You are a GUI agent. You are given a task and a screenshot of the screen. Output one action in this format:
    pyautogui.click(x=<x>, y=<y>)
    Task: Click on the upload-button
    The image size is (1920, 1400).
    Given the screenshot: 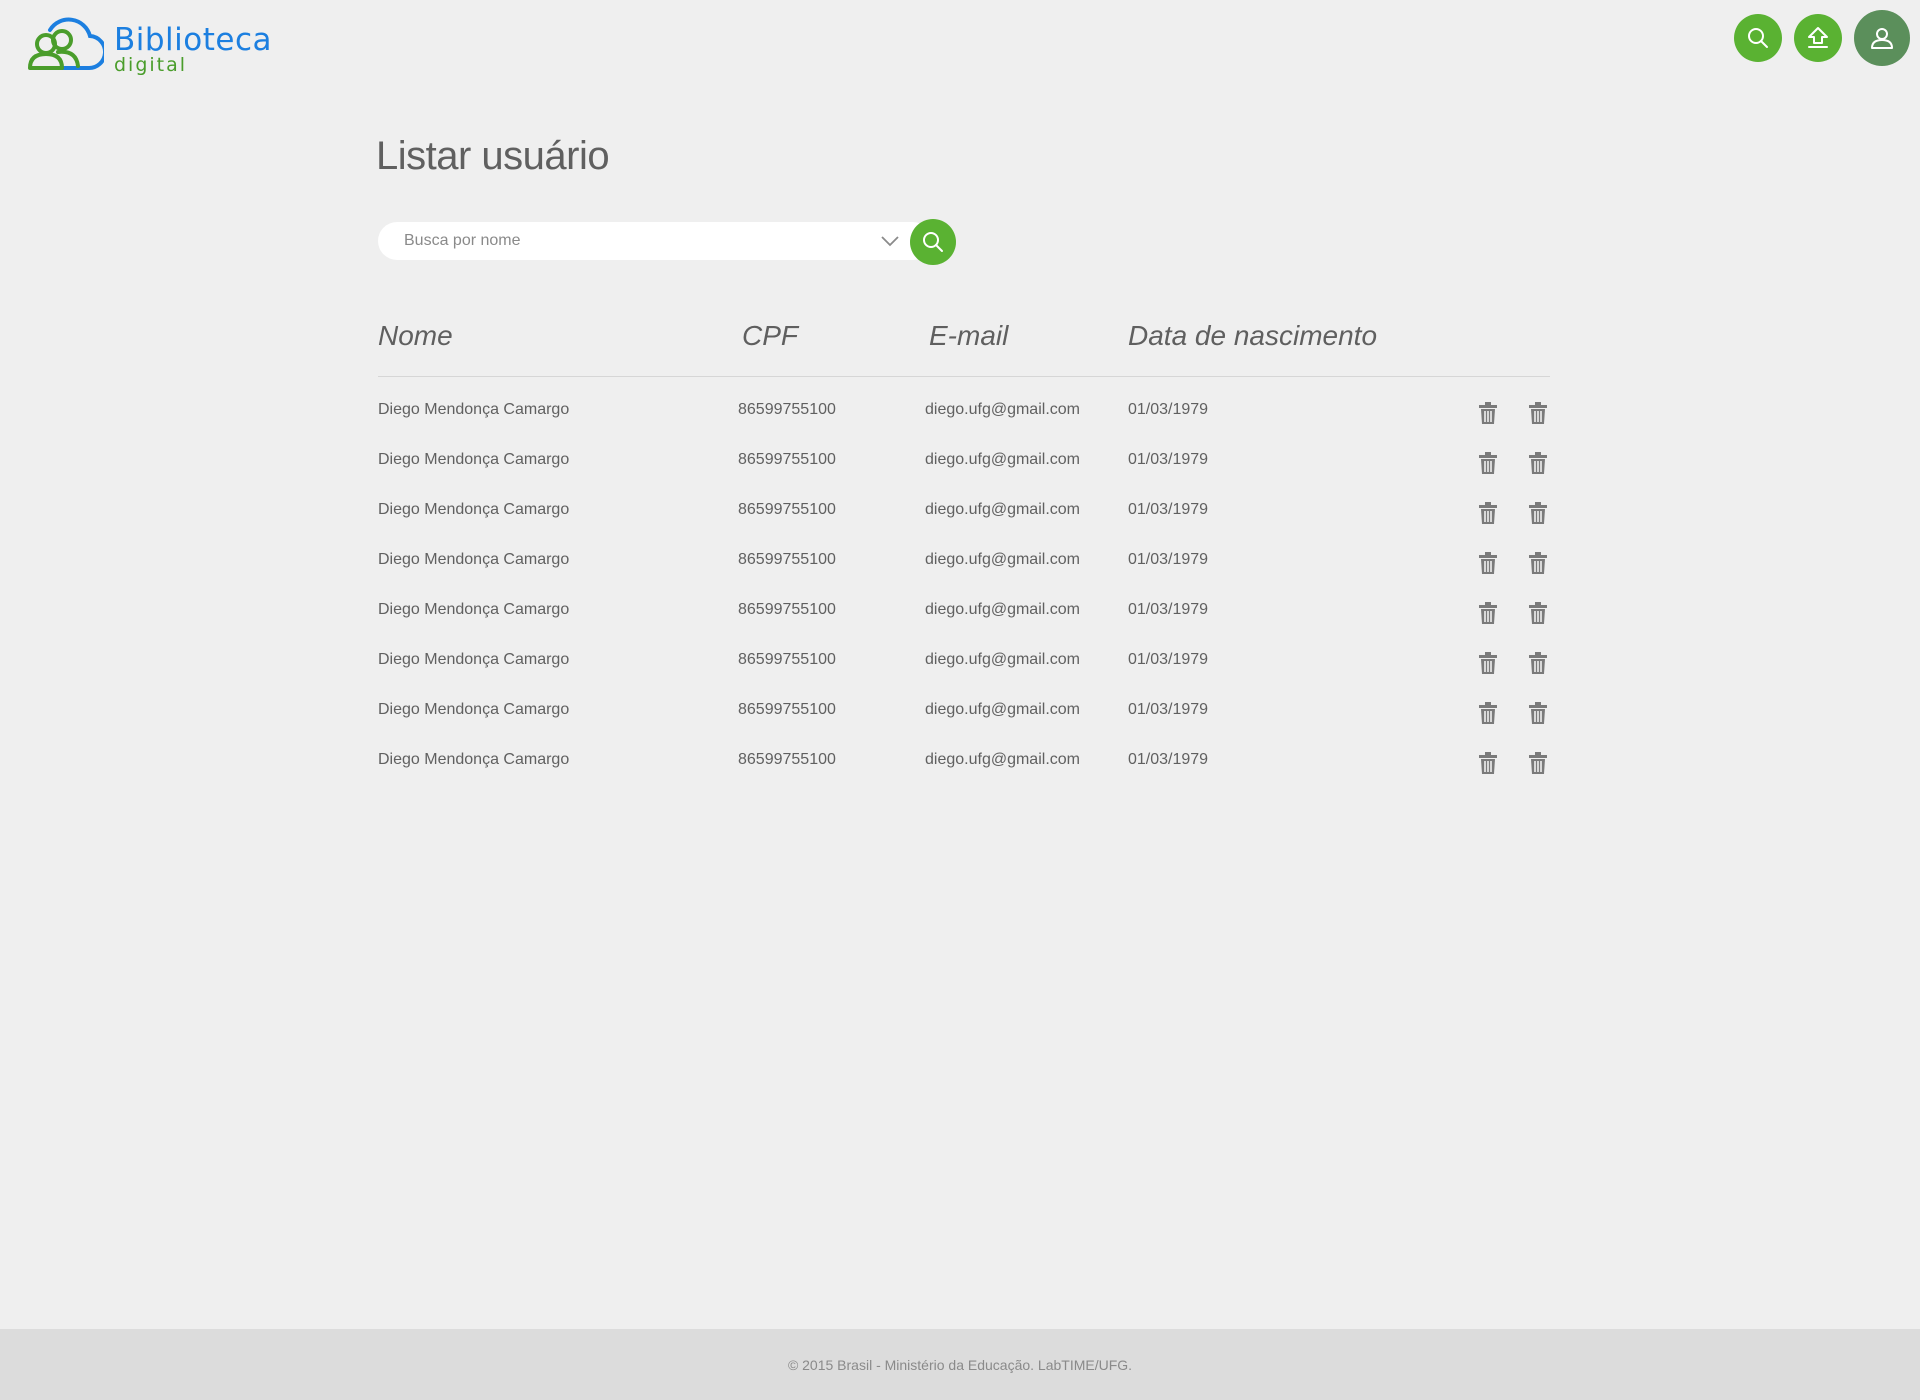 What is the action you would take?
    pyautogui.click(x=1818, y=38)
    